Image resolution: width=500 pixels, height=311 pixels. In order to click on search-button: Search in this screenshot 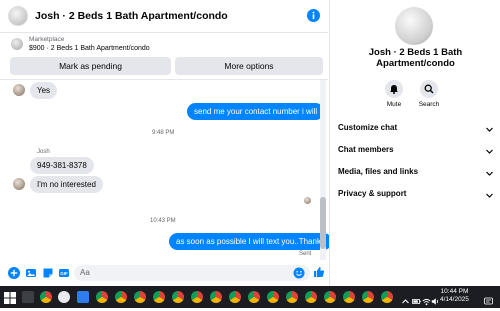, I will do `click(429, 94)`.